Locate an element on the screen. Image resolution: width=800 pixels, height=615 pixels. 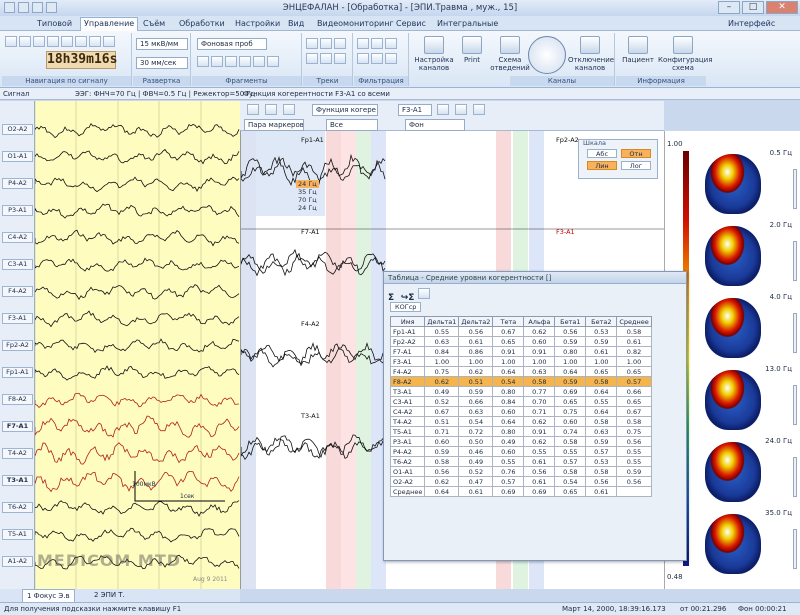
channel-label: Fp1-A1 is located at coordinates (17, 372).